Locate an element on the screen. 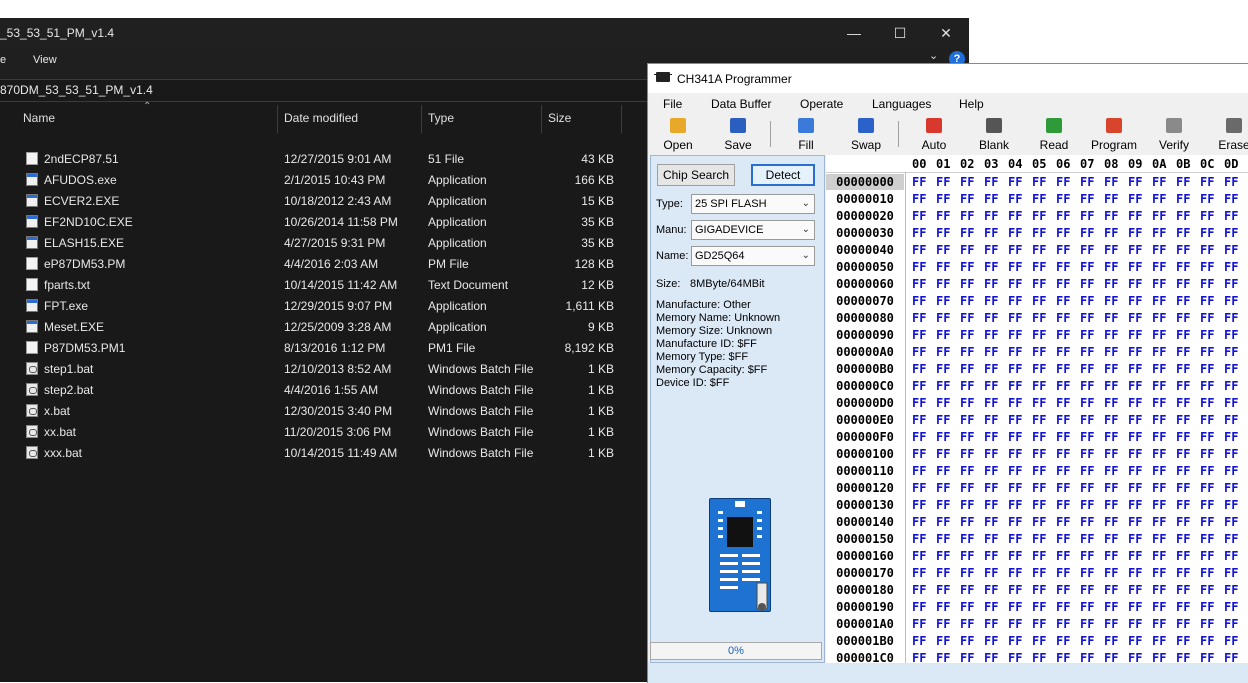 The width and height of the screenshot is (1248, 683). hex-row: 00000190 FF FF FF FF FF FF FF FF FF FF FF FF FF FF is located at coordinates (1037, 607).